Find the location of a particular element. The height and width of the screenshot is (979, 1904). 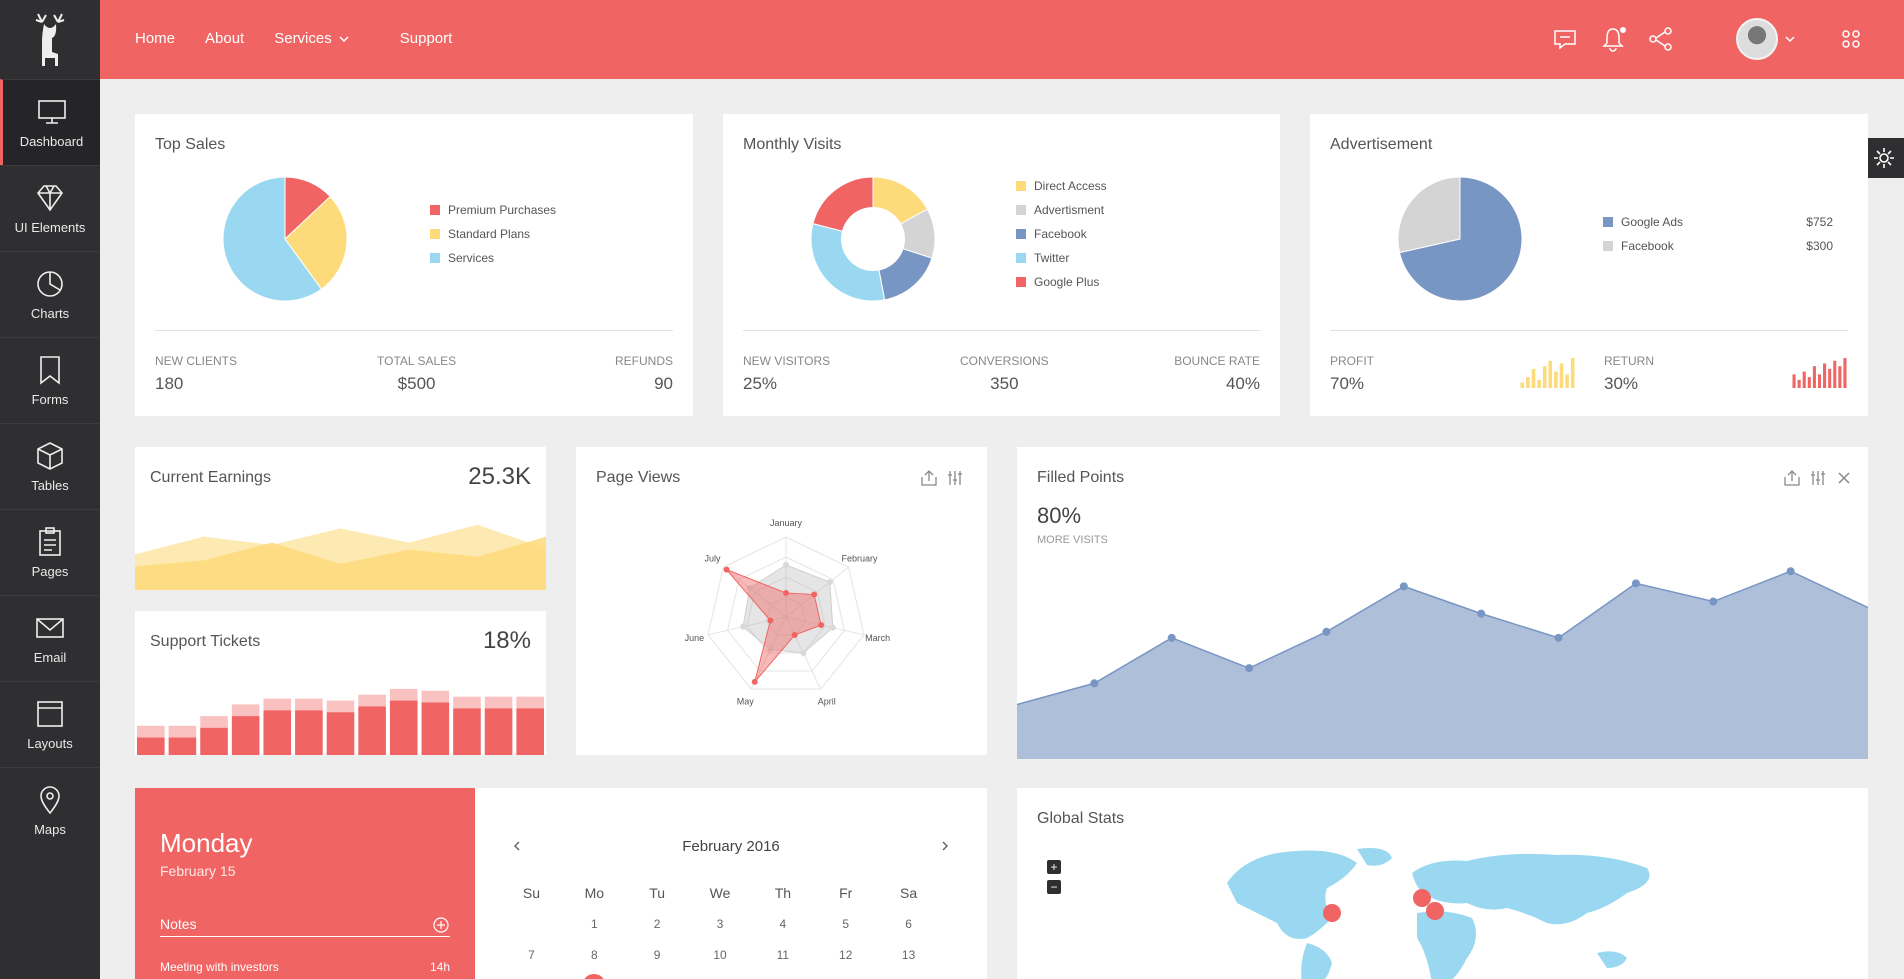

advertisement-legend: Google Ads $752 Facebook $300 is located at coordinates (1718, 234).